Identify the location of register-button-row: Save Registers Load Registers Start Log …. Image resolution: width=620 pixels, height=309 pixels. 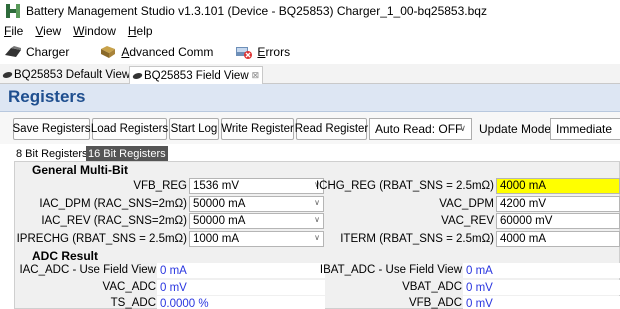
(310, 128).